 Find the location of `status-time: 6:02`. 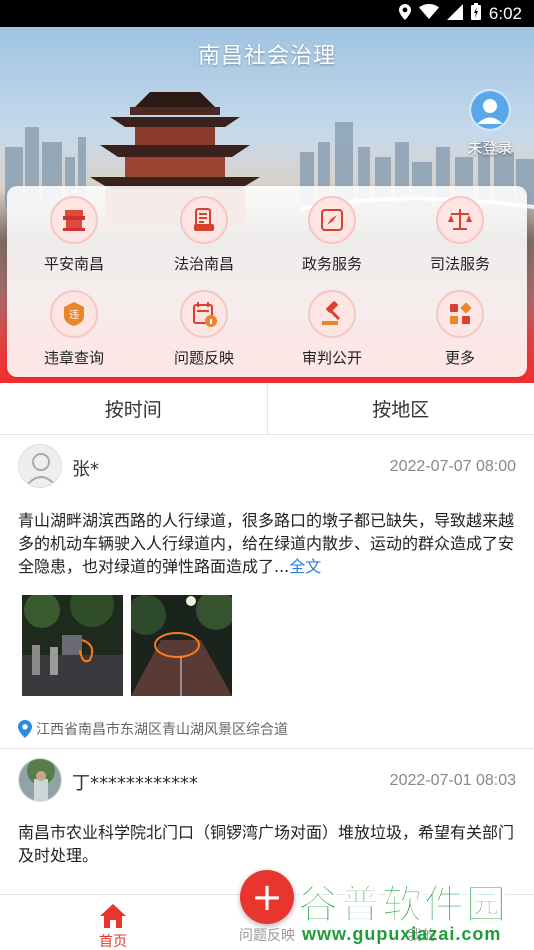

status-time: 6:02 is located at coordinates (505, 13).